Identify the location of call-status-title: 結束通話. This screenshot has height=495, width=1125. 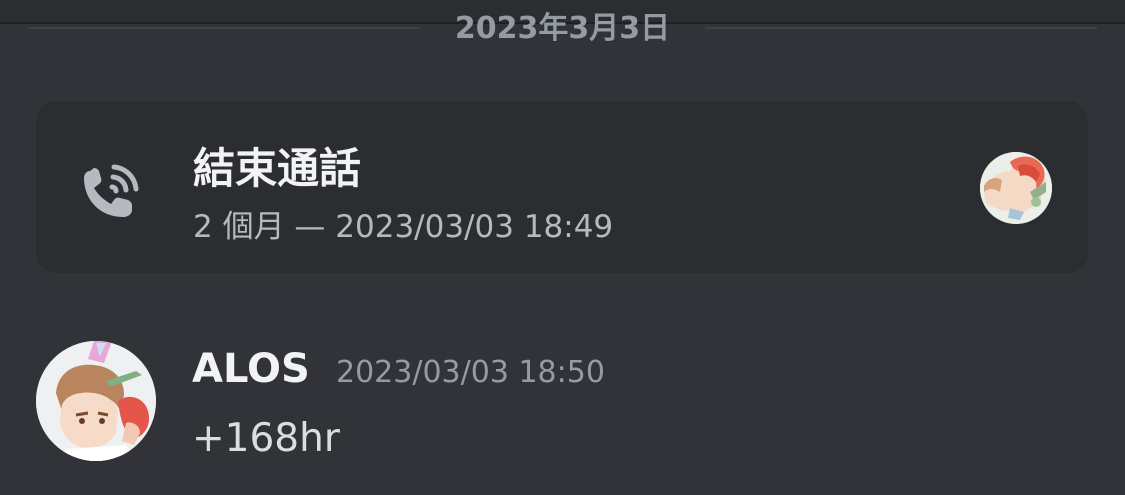
(277, 168).